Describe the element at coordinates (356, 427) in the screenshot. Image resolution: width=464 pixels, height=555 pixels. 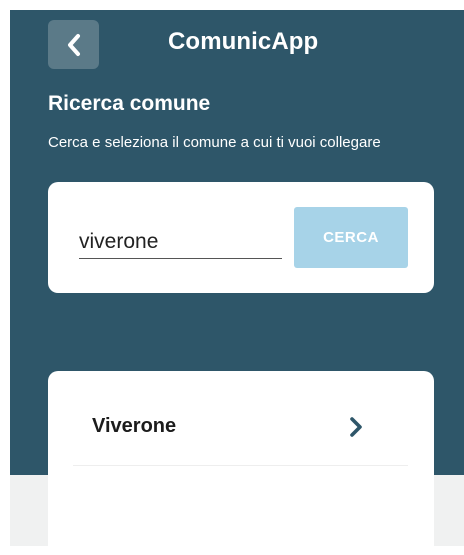
I see `chevron-right-icon` at that location.